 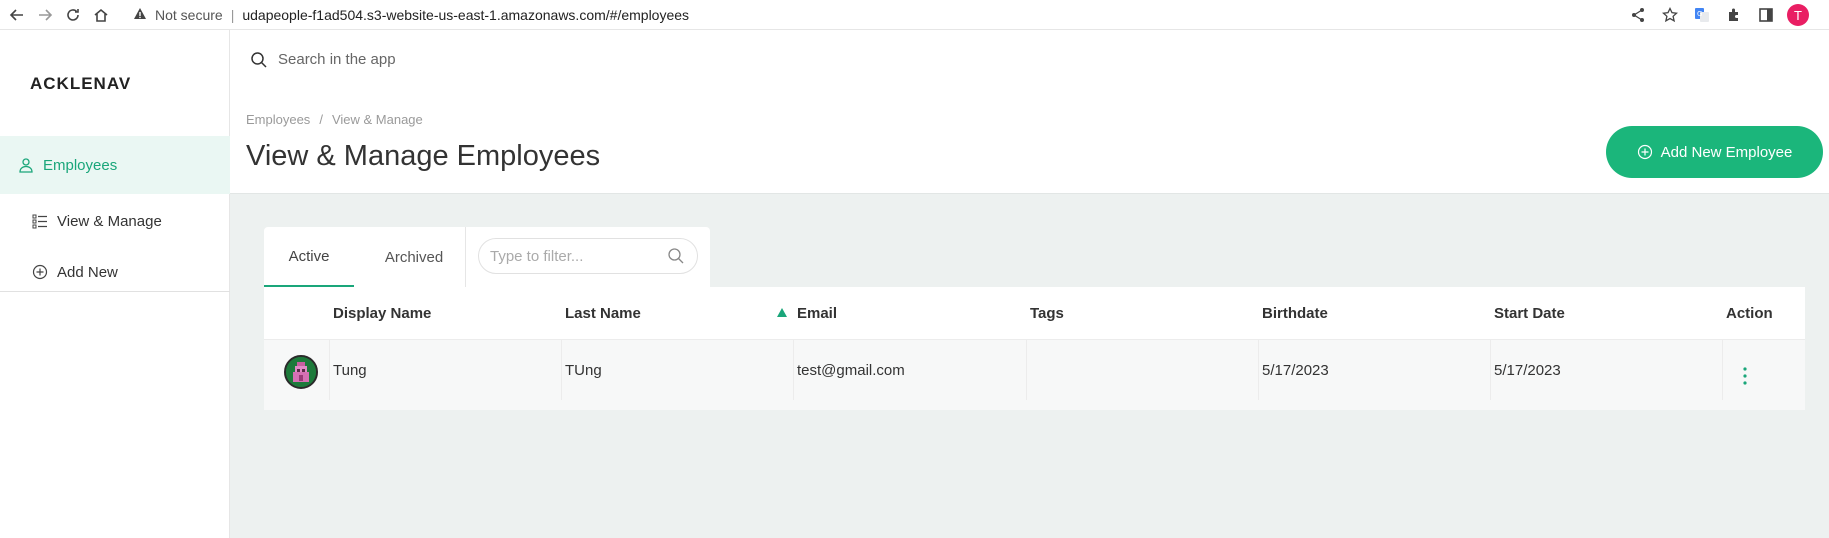 I want to click on back-icon, so click(x=17, y=15).